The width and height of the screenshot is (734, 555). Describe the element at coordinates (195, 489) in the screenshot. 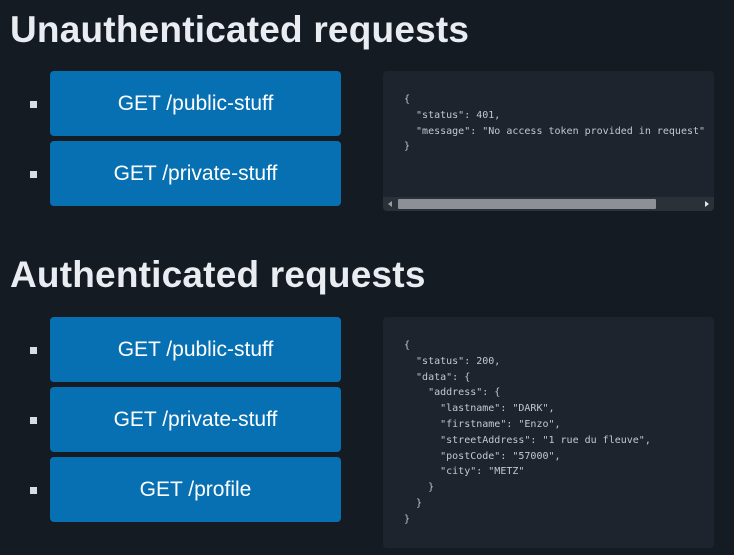

I see `get-profile-button: GET /profile` at that location.